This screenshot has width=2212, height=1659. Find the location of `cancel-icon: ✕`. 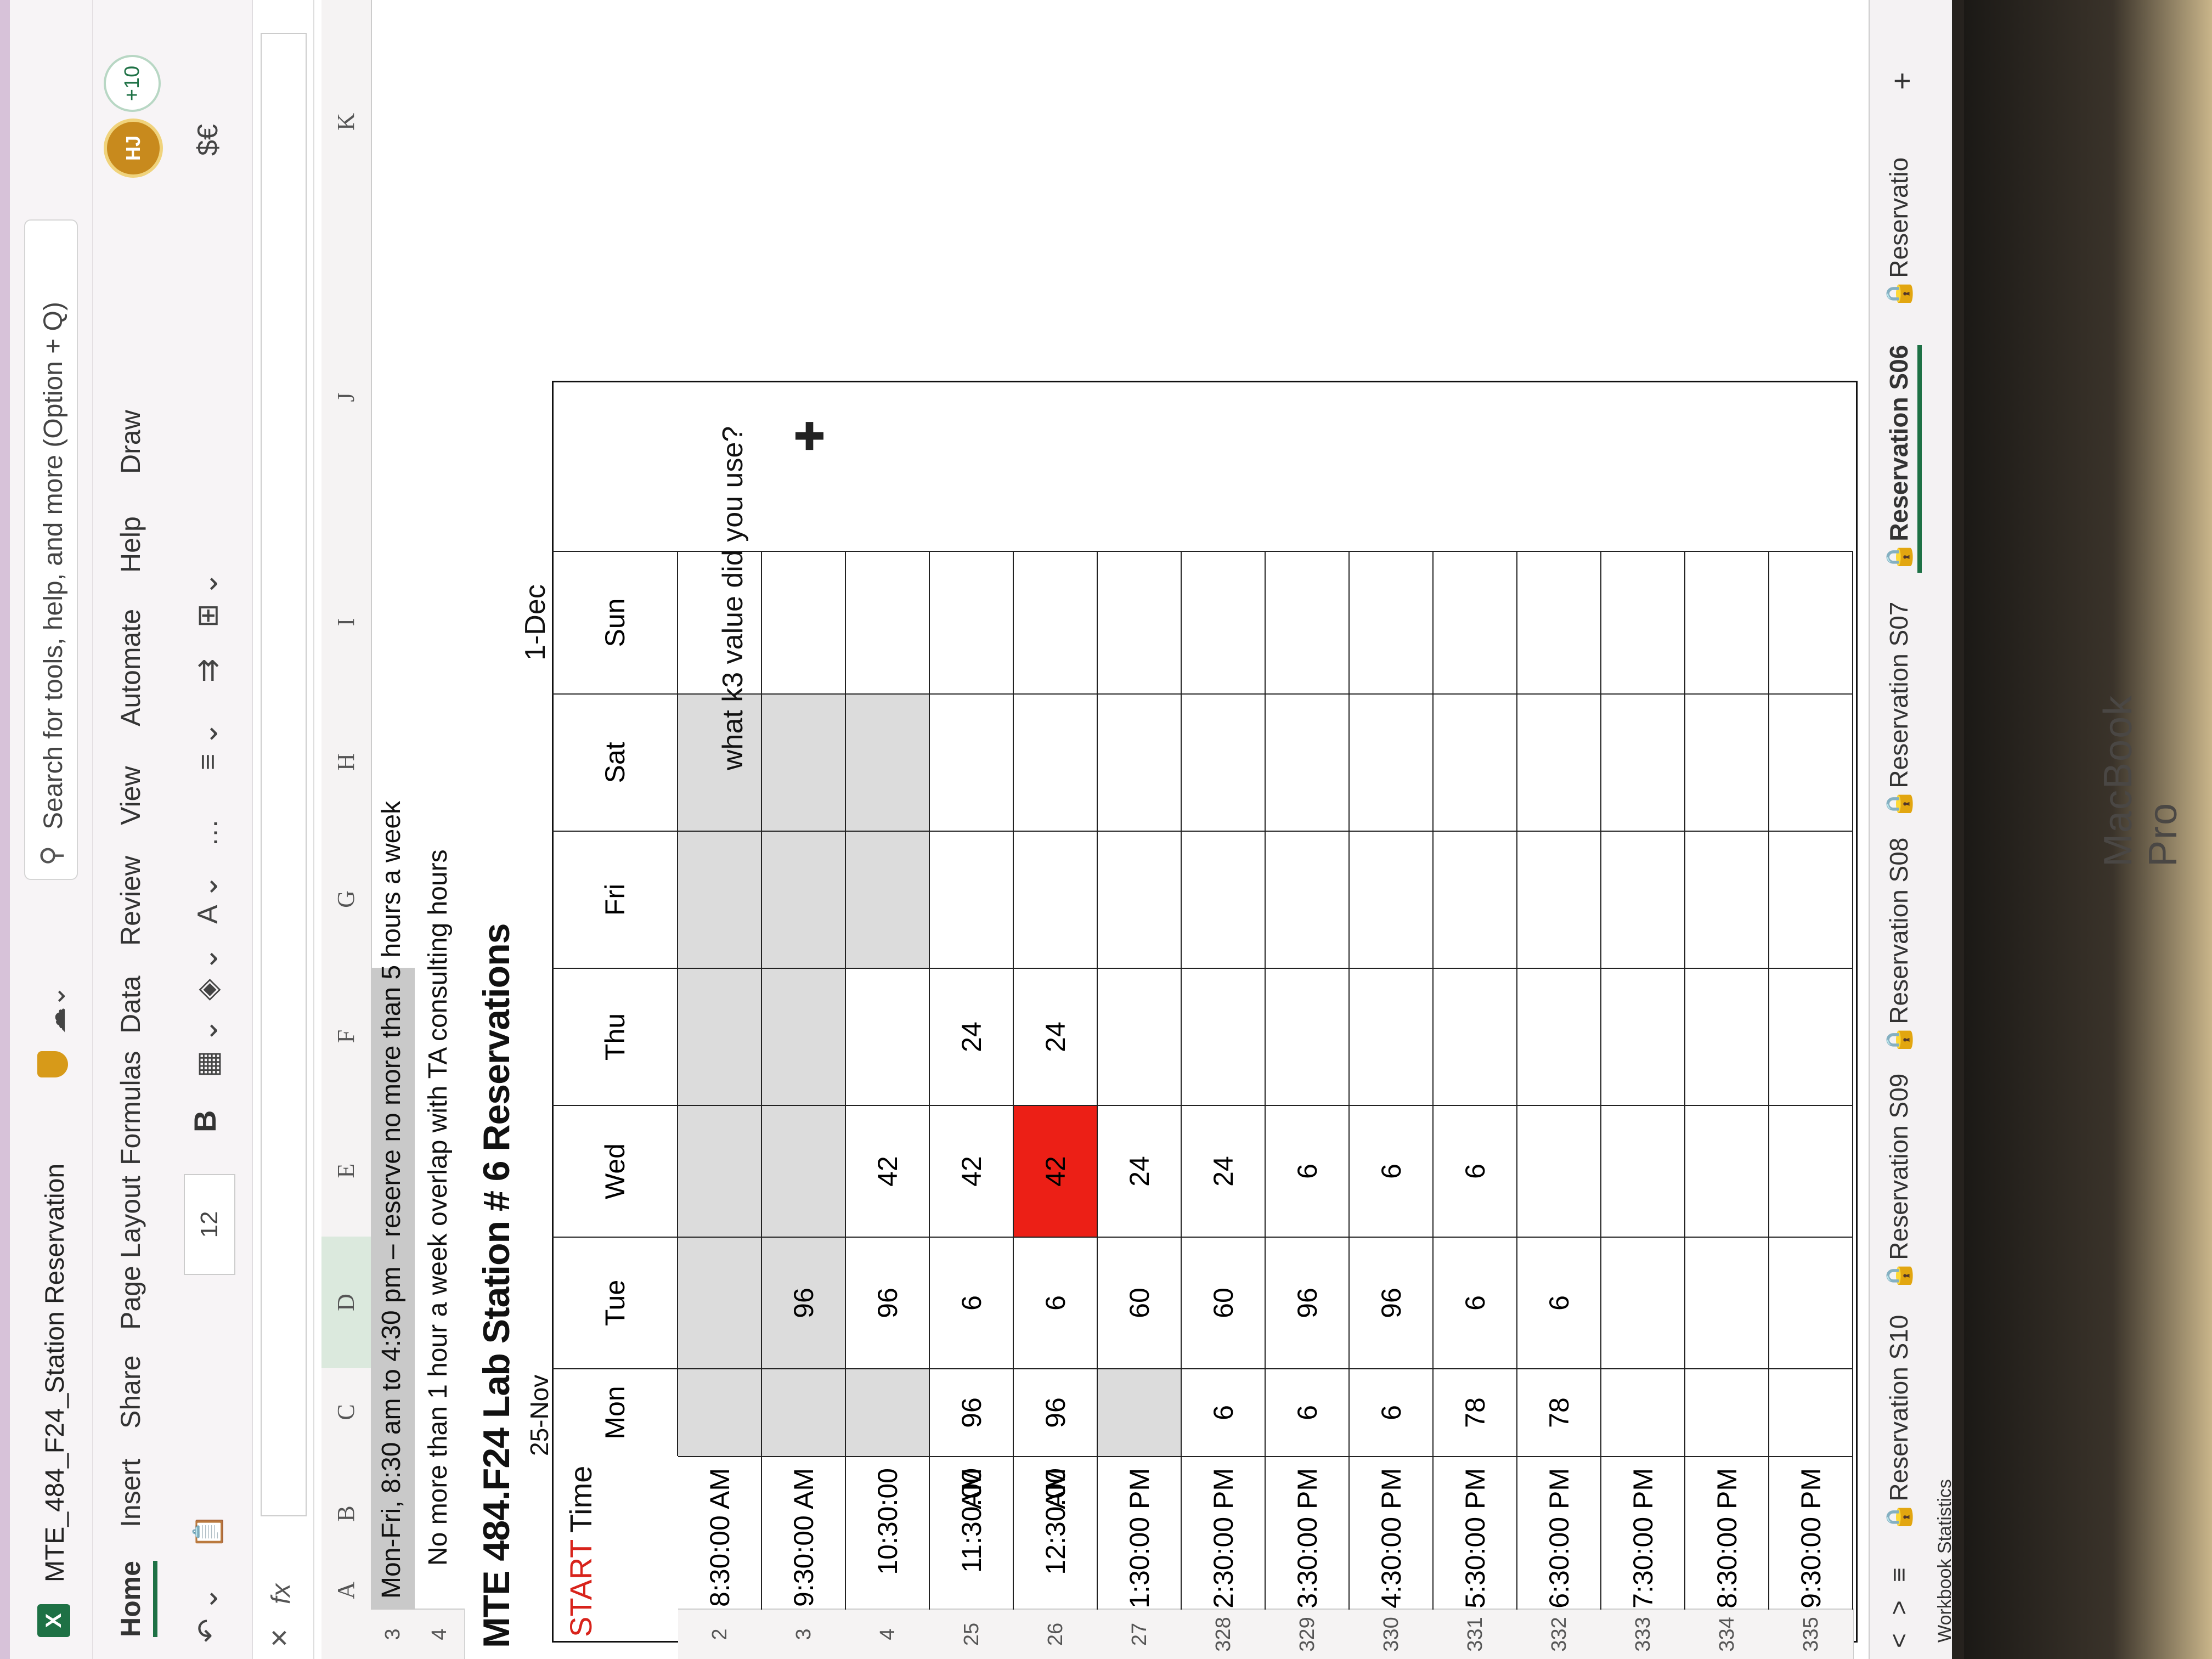

cancel-icon: ✕ is located at coordinates (280, 1638).